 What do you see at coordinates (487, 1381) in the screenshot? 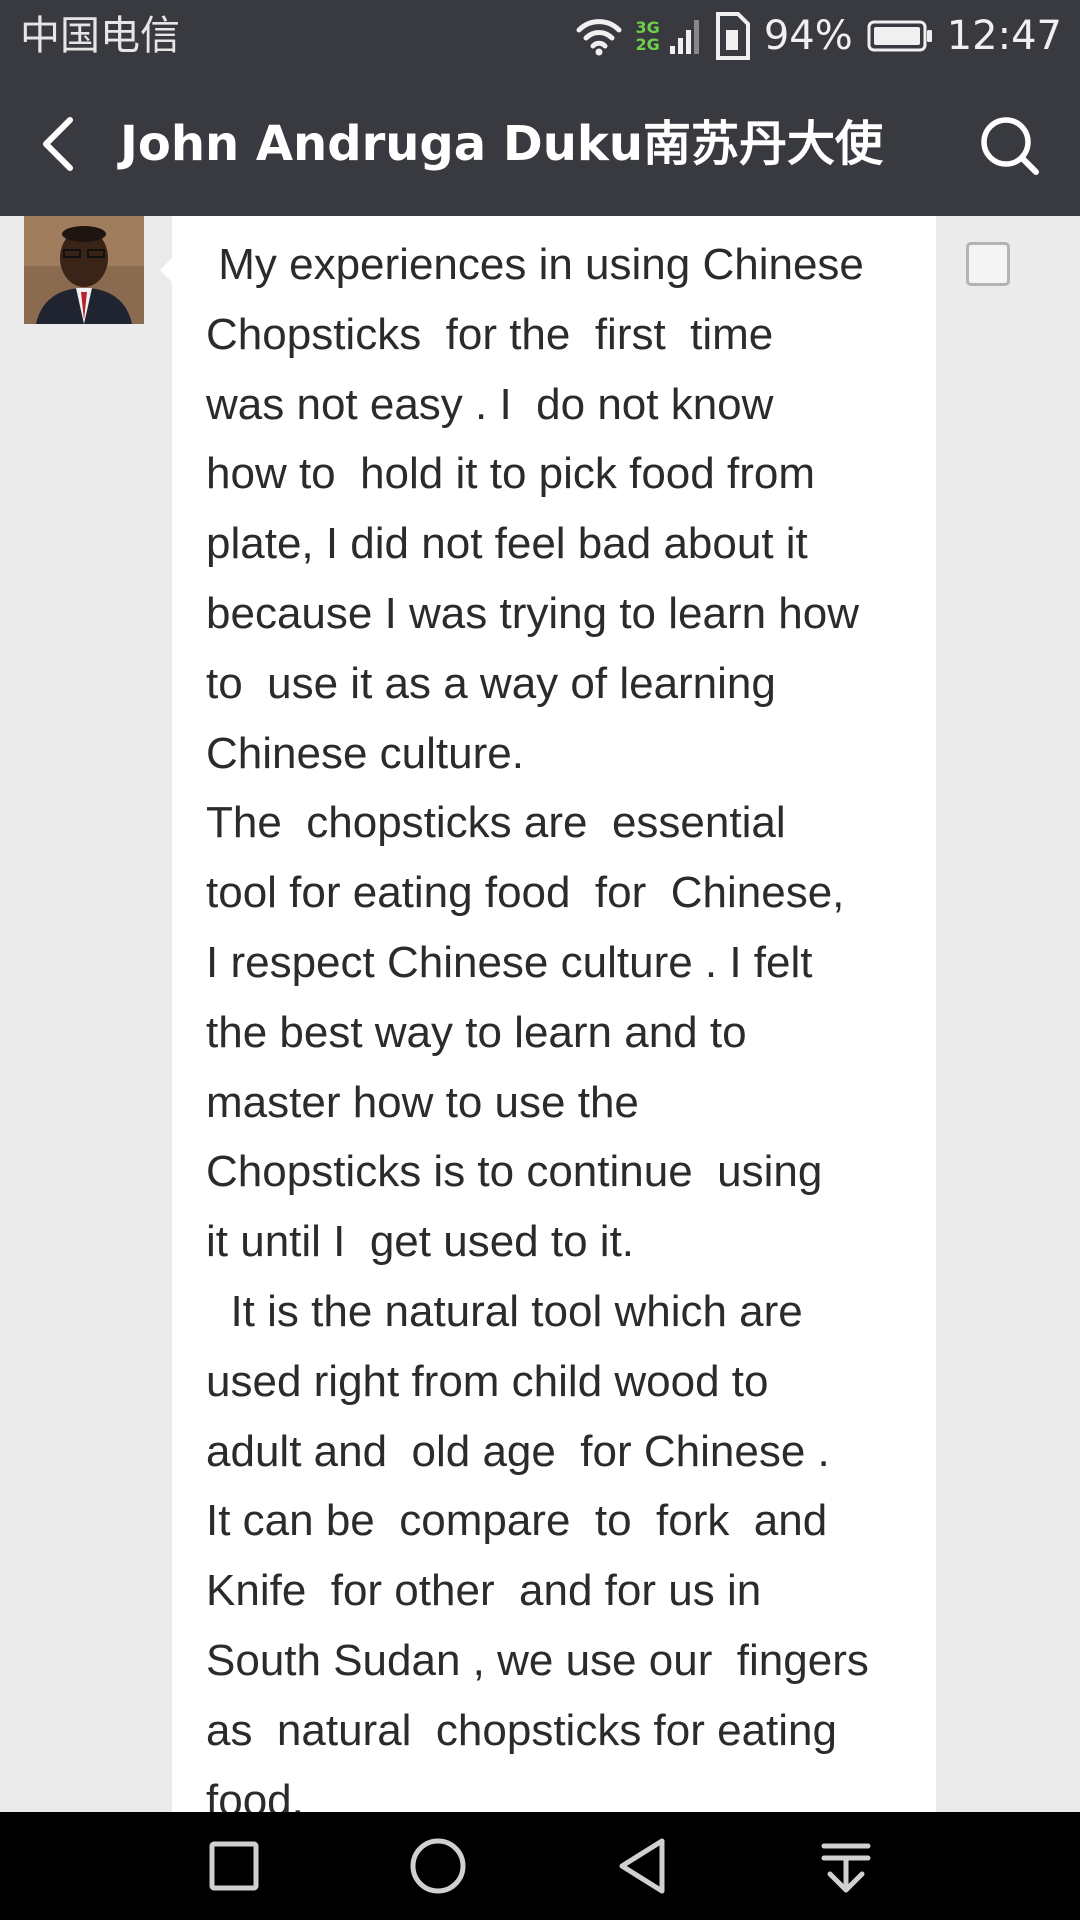
I see `message-line: used right from child wood to` at bounding box center [487, 1381].